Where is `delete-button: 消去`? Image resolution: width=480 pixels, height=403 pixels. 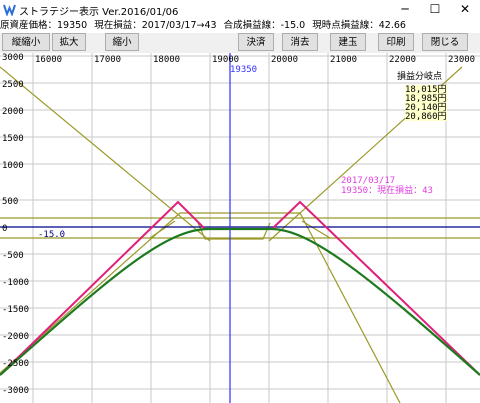
delete-button: 消去 is located at coordinates (300, 42).